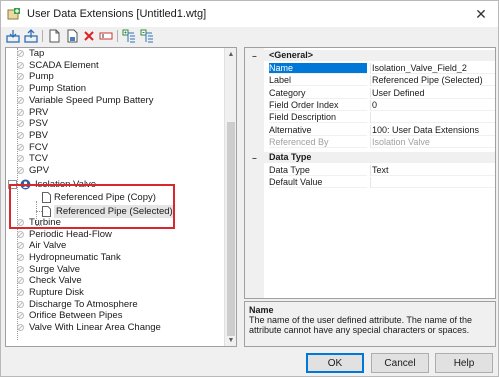  Describe the element at coordinates (318, 130) in the screenshot. I see `property-name: Alternative` at that location.